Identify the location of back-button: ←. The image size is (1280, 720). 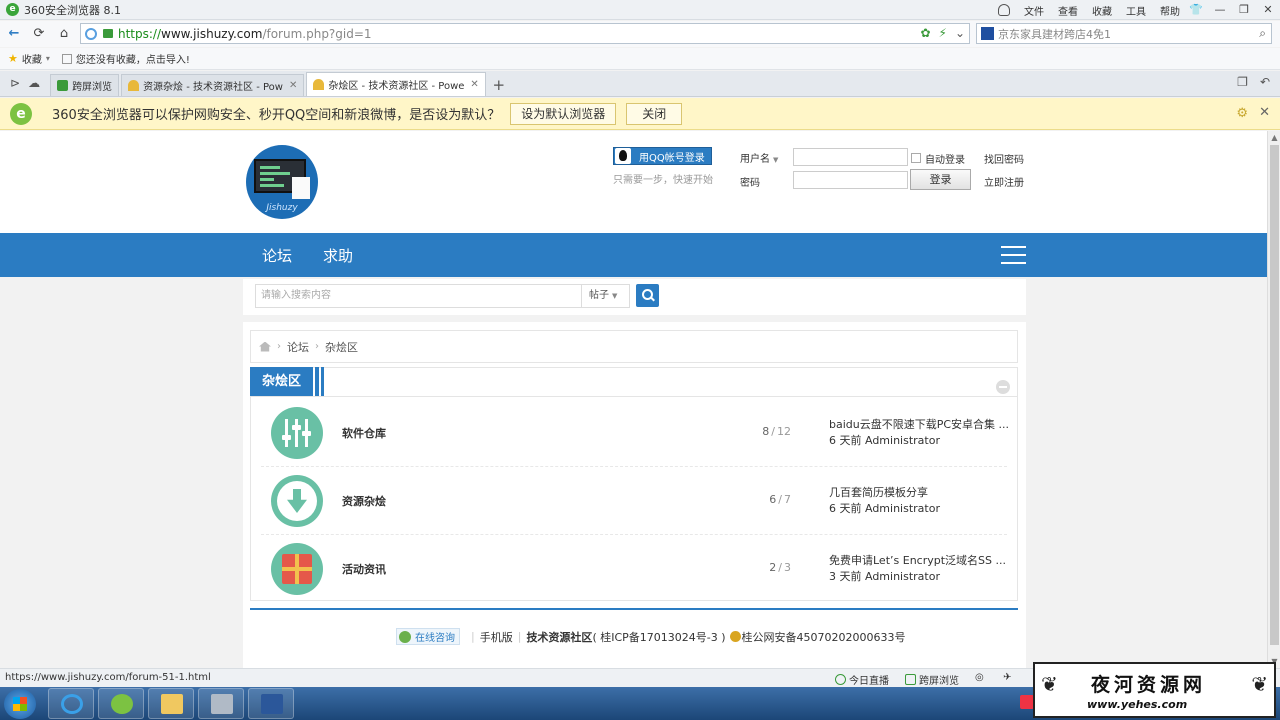
(14, 34).